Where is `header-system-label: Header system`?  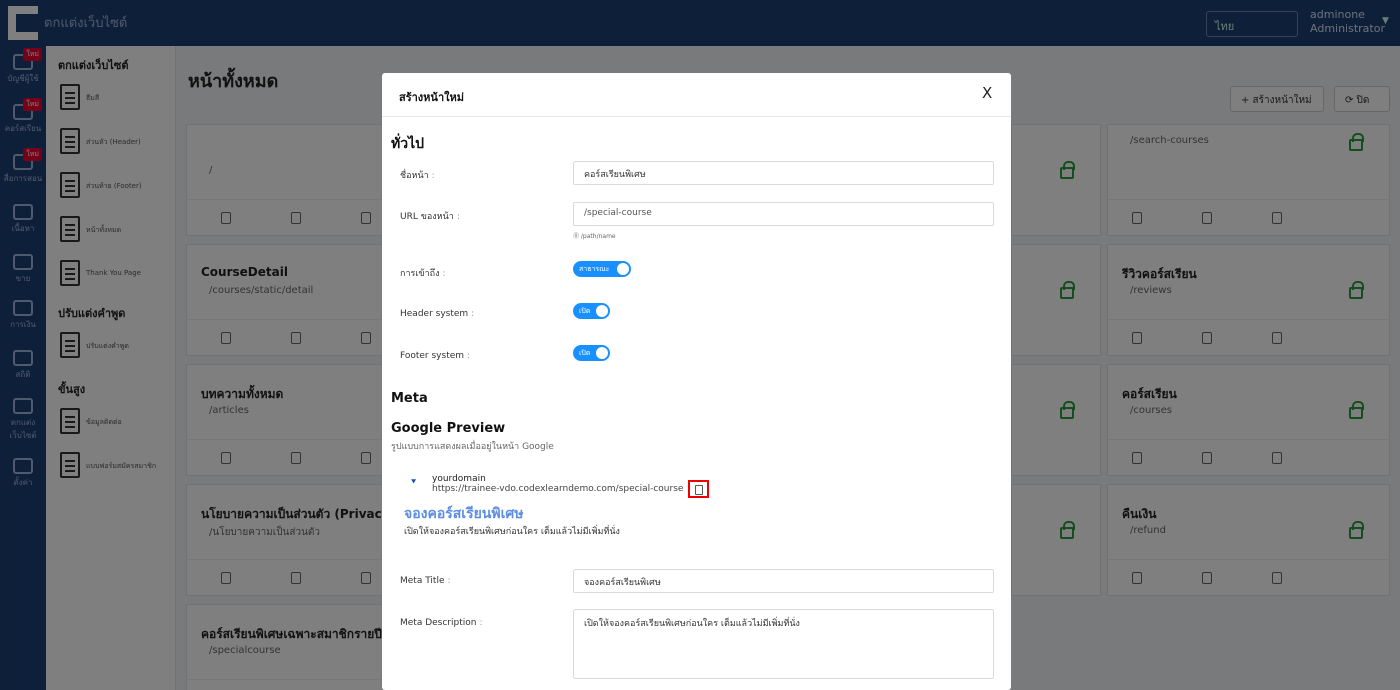 header-system-label: Header system is located at coordinates (437, 314).